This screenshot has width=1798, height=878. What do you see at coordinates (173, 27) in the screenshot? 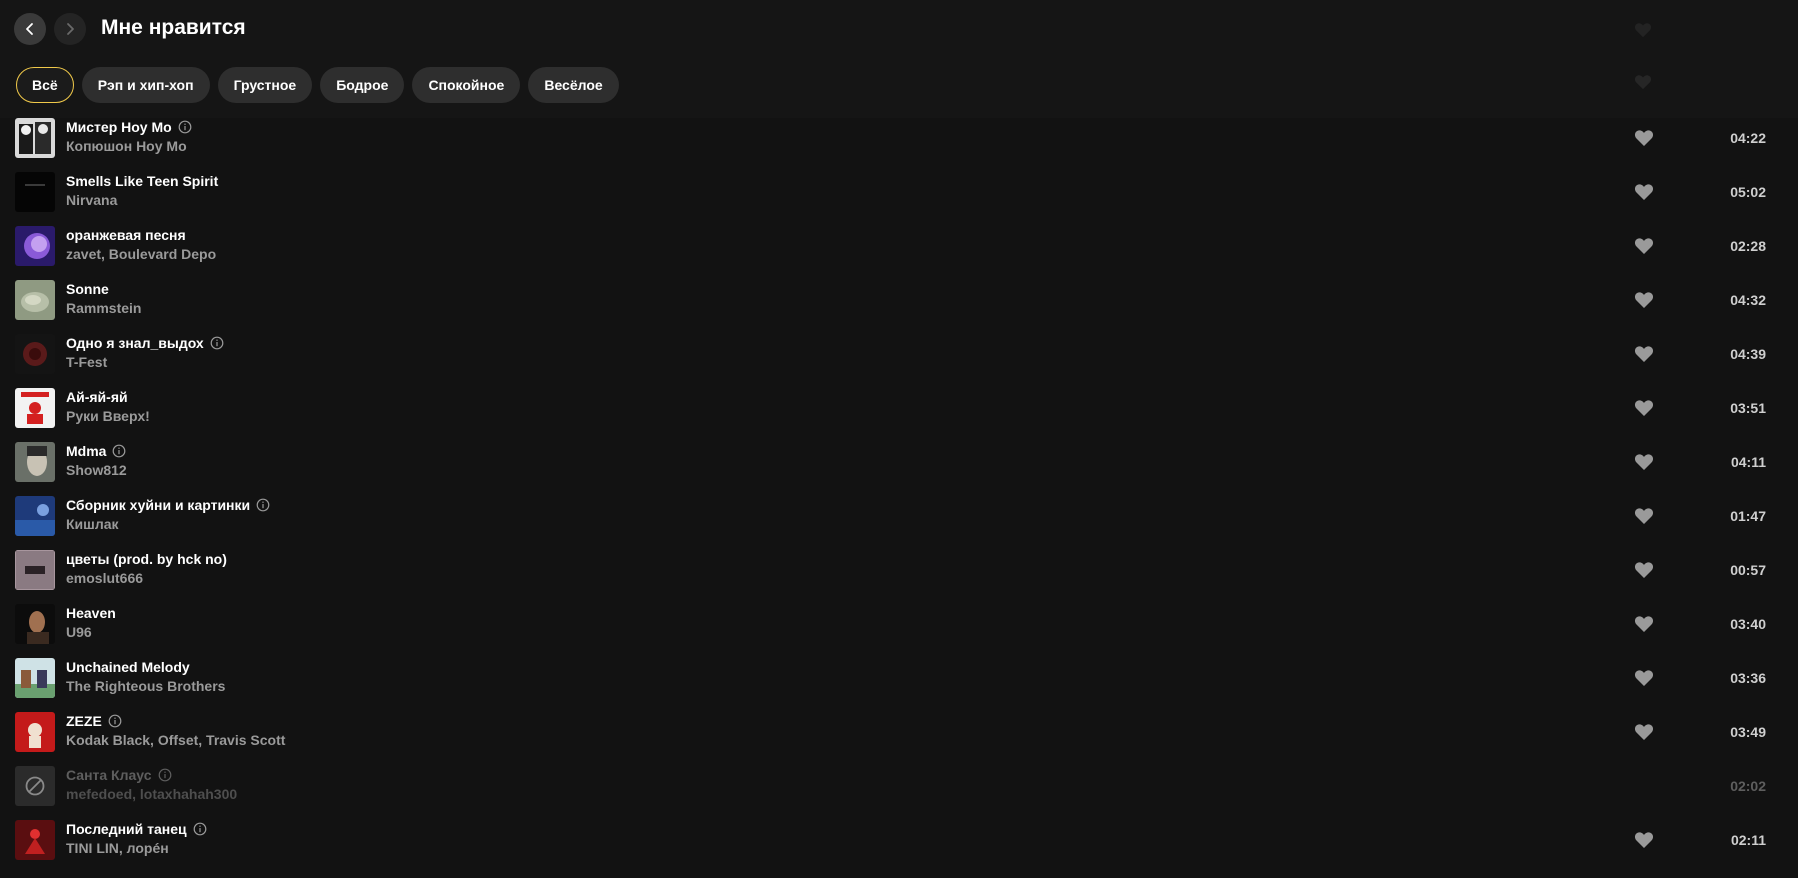
I see `page-title: Мне нравится` at bounding box center [173, 27].